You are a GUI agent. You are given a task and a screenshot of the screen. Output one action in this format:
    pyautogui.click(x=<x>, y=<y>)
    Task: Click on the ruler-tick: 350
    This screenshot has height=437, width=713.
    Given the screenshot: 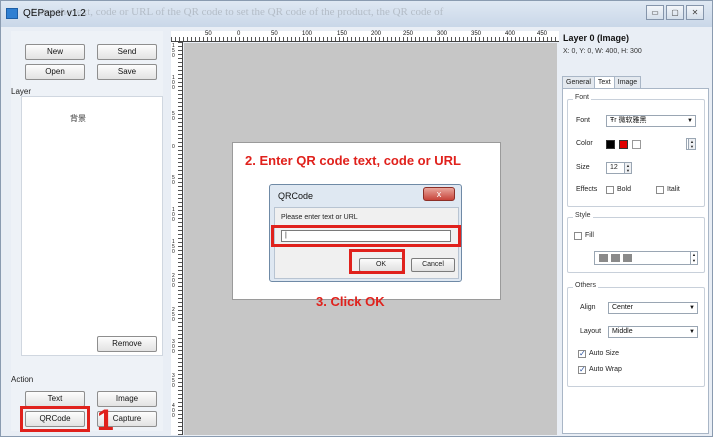 What is the action you would take?
    pyautogui.click(x=476, y=34)
    